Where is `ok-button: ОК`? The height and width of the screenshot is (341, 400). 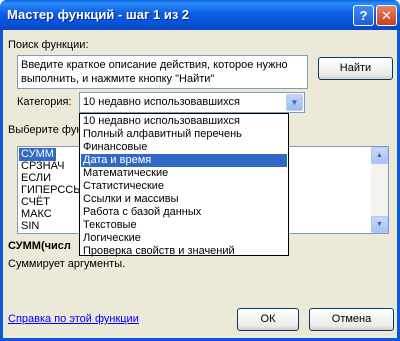 ok-button: ОК is located at coordinates (268, 319).